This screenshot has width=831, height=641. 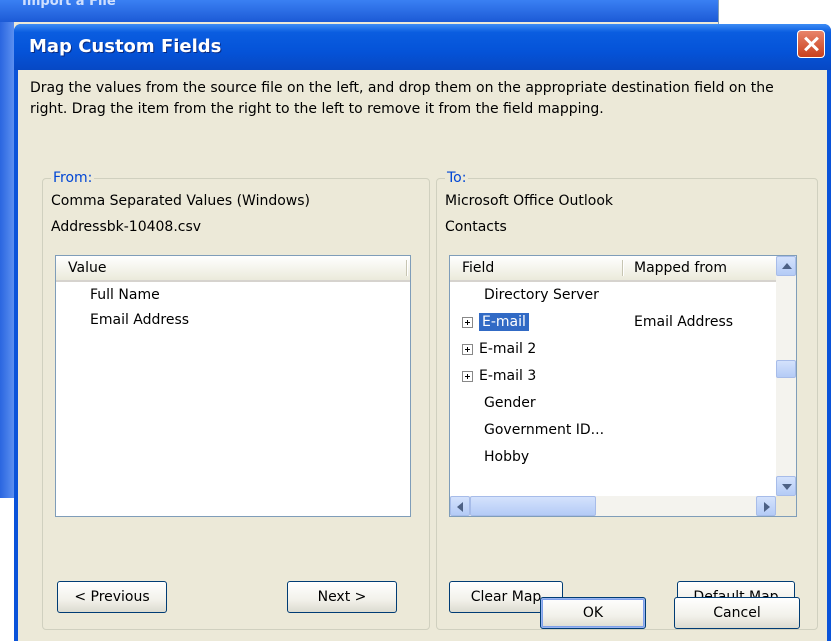 What do you see at coordinates (478, 268) in the screenshot?
I see `field-header-label: Field` at bounding box center [478, 268].